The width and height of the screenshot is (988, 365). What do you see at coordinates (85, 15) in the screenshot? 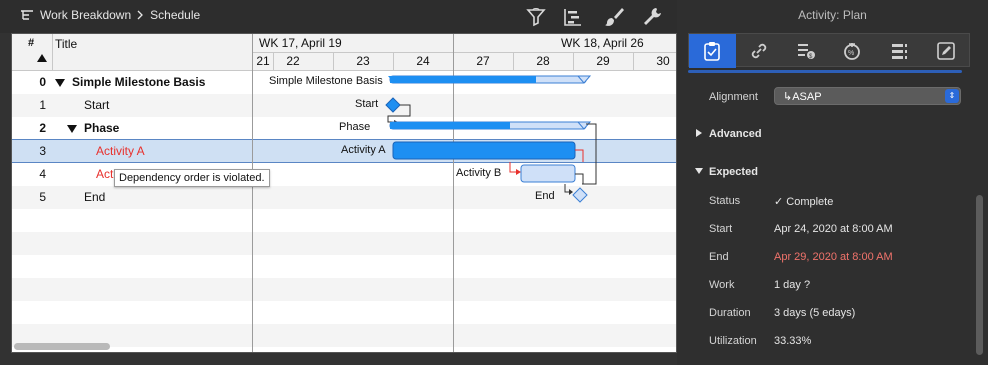
I see `breadcrumb-item-work-breakdown: Work Breakdown` at bounding box center [85, 15].